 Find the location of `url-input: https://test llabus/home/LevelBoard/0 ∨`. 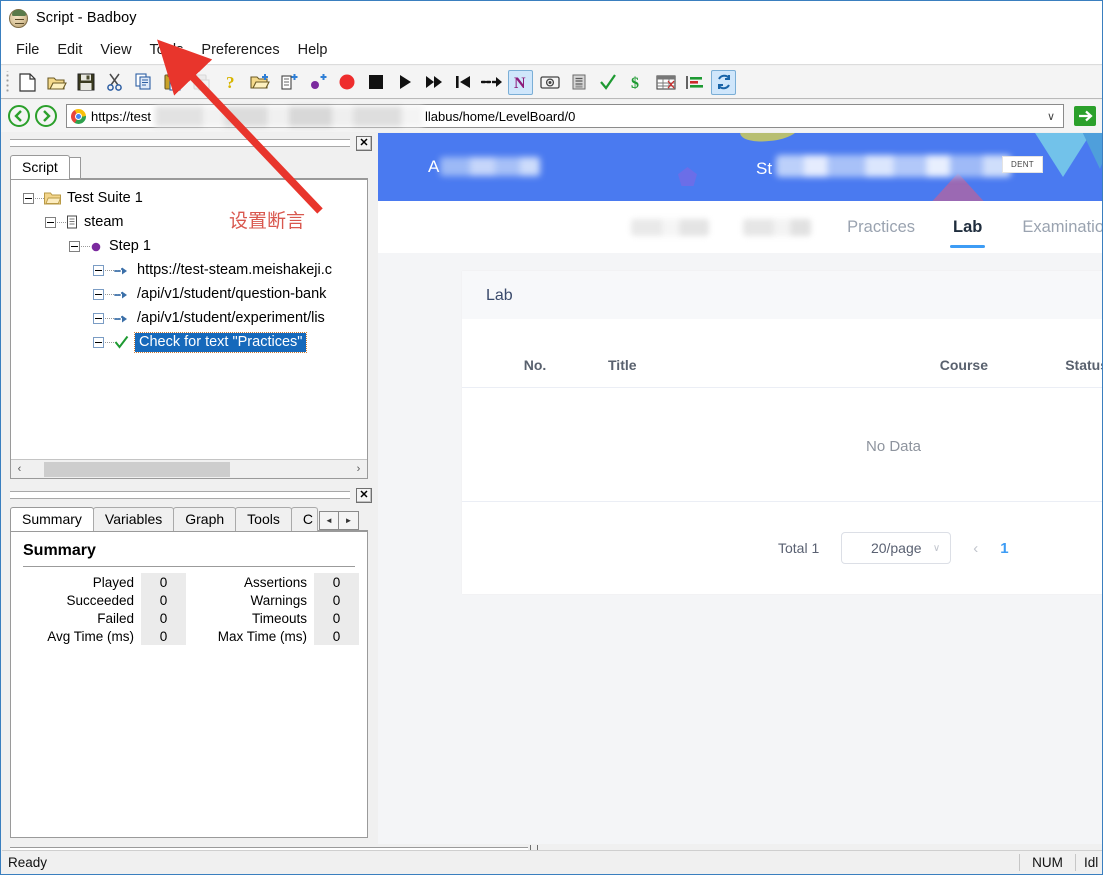

url-input: https://test llabus/home/LevelBoard/0 ∨ is located at coordinates (565, 116).